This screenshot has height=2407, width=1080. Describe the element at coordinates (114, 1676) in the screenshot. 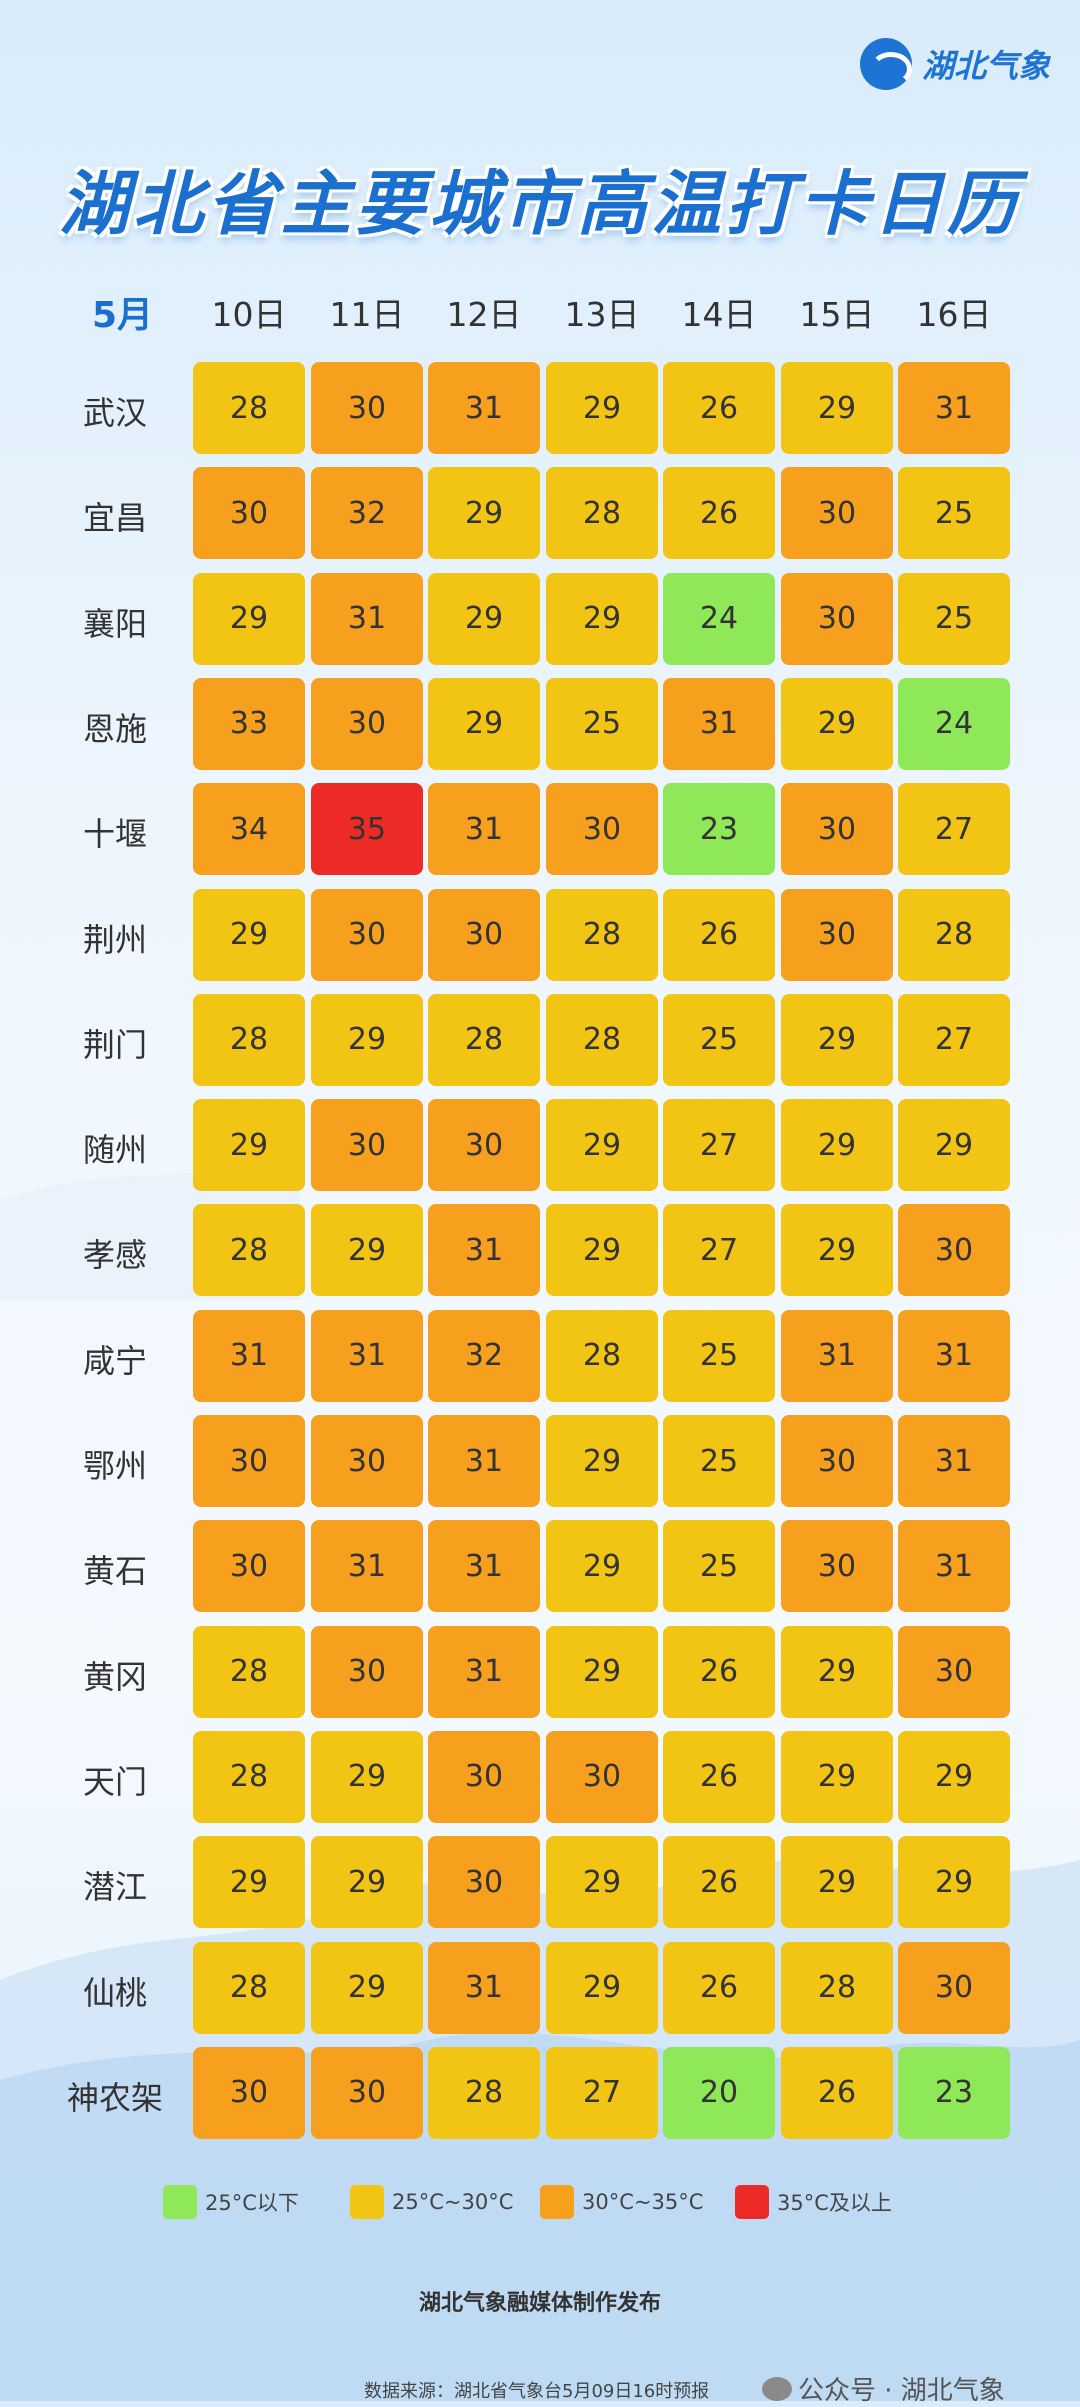

I see `city-label: 黄冈` at that location.